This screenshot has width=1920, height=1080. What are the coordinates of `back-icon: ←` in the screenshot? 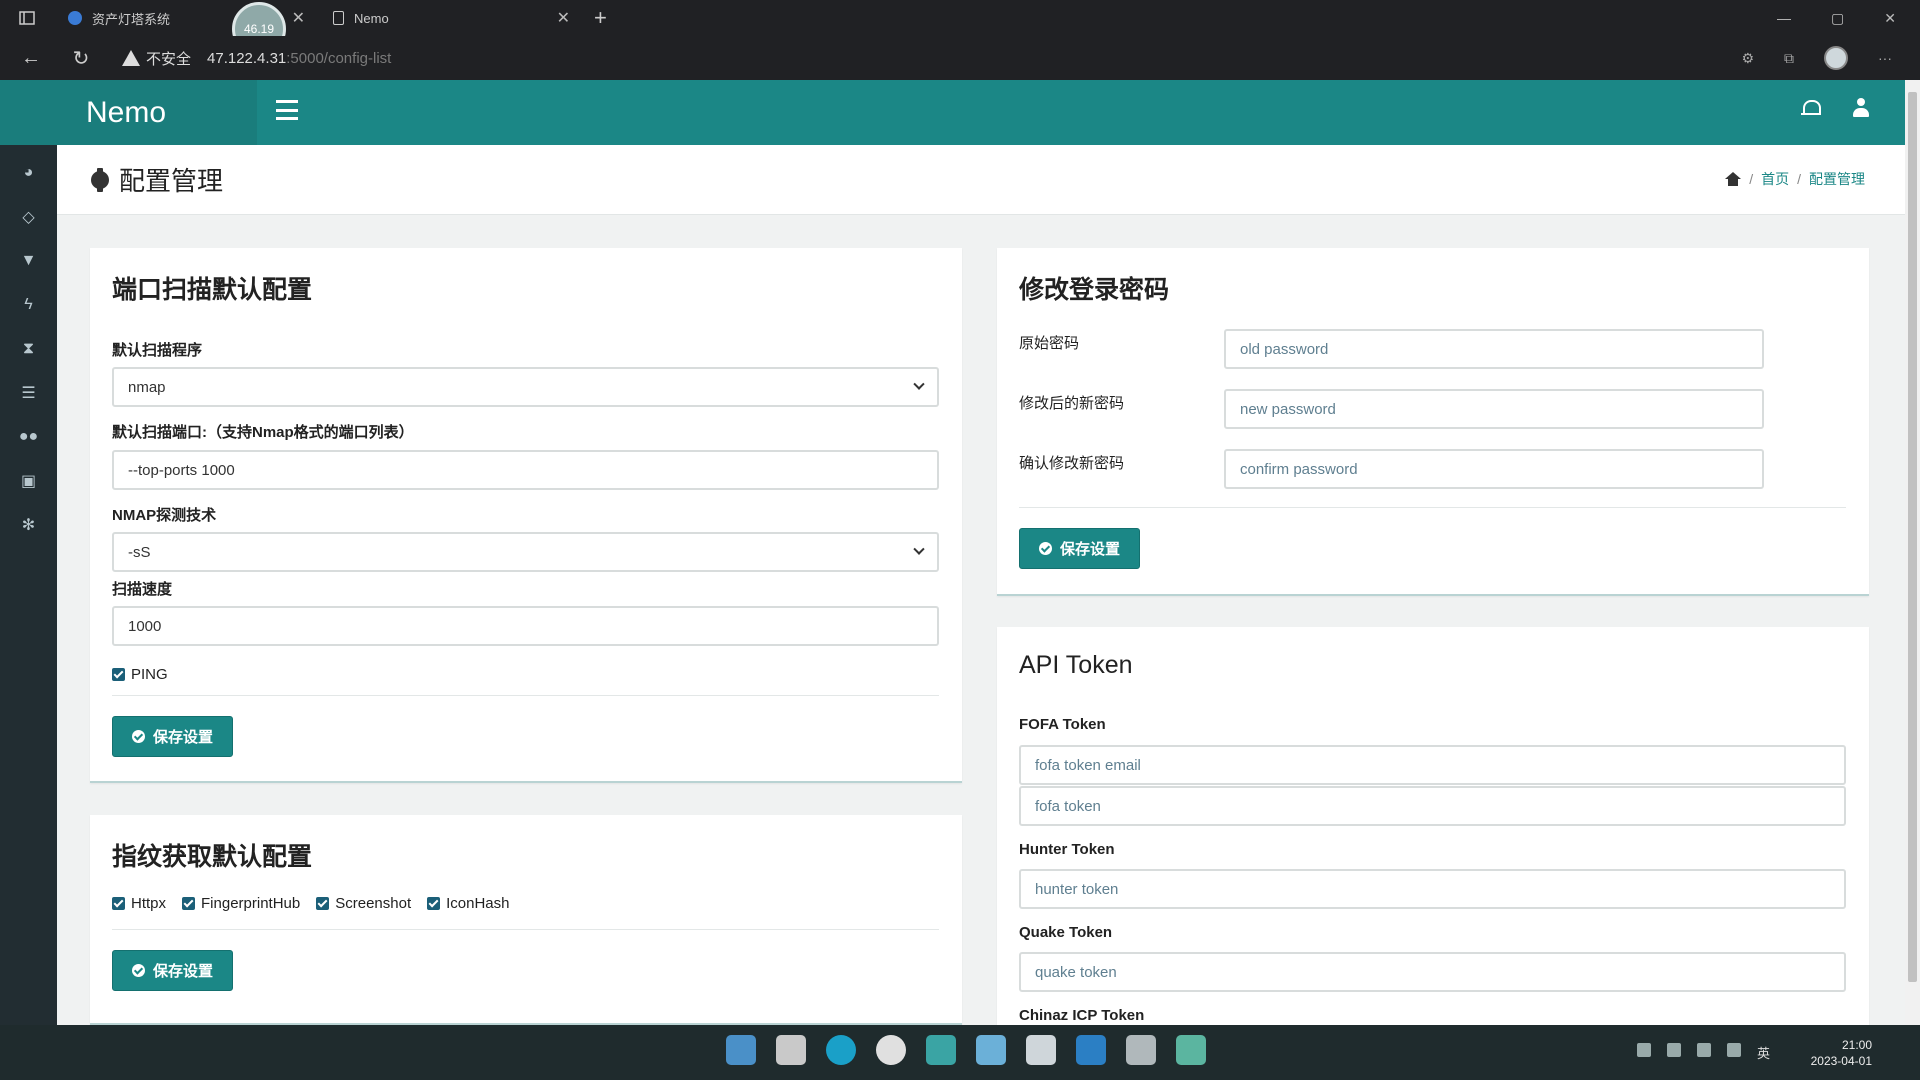 It's located at (31, 58).